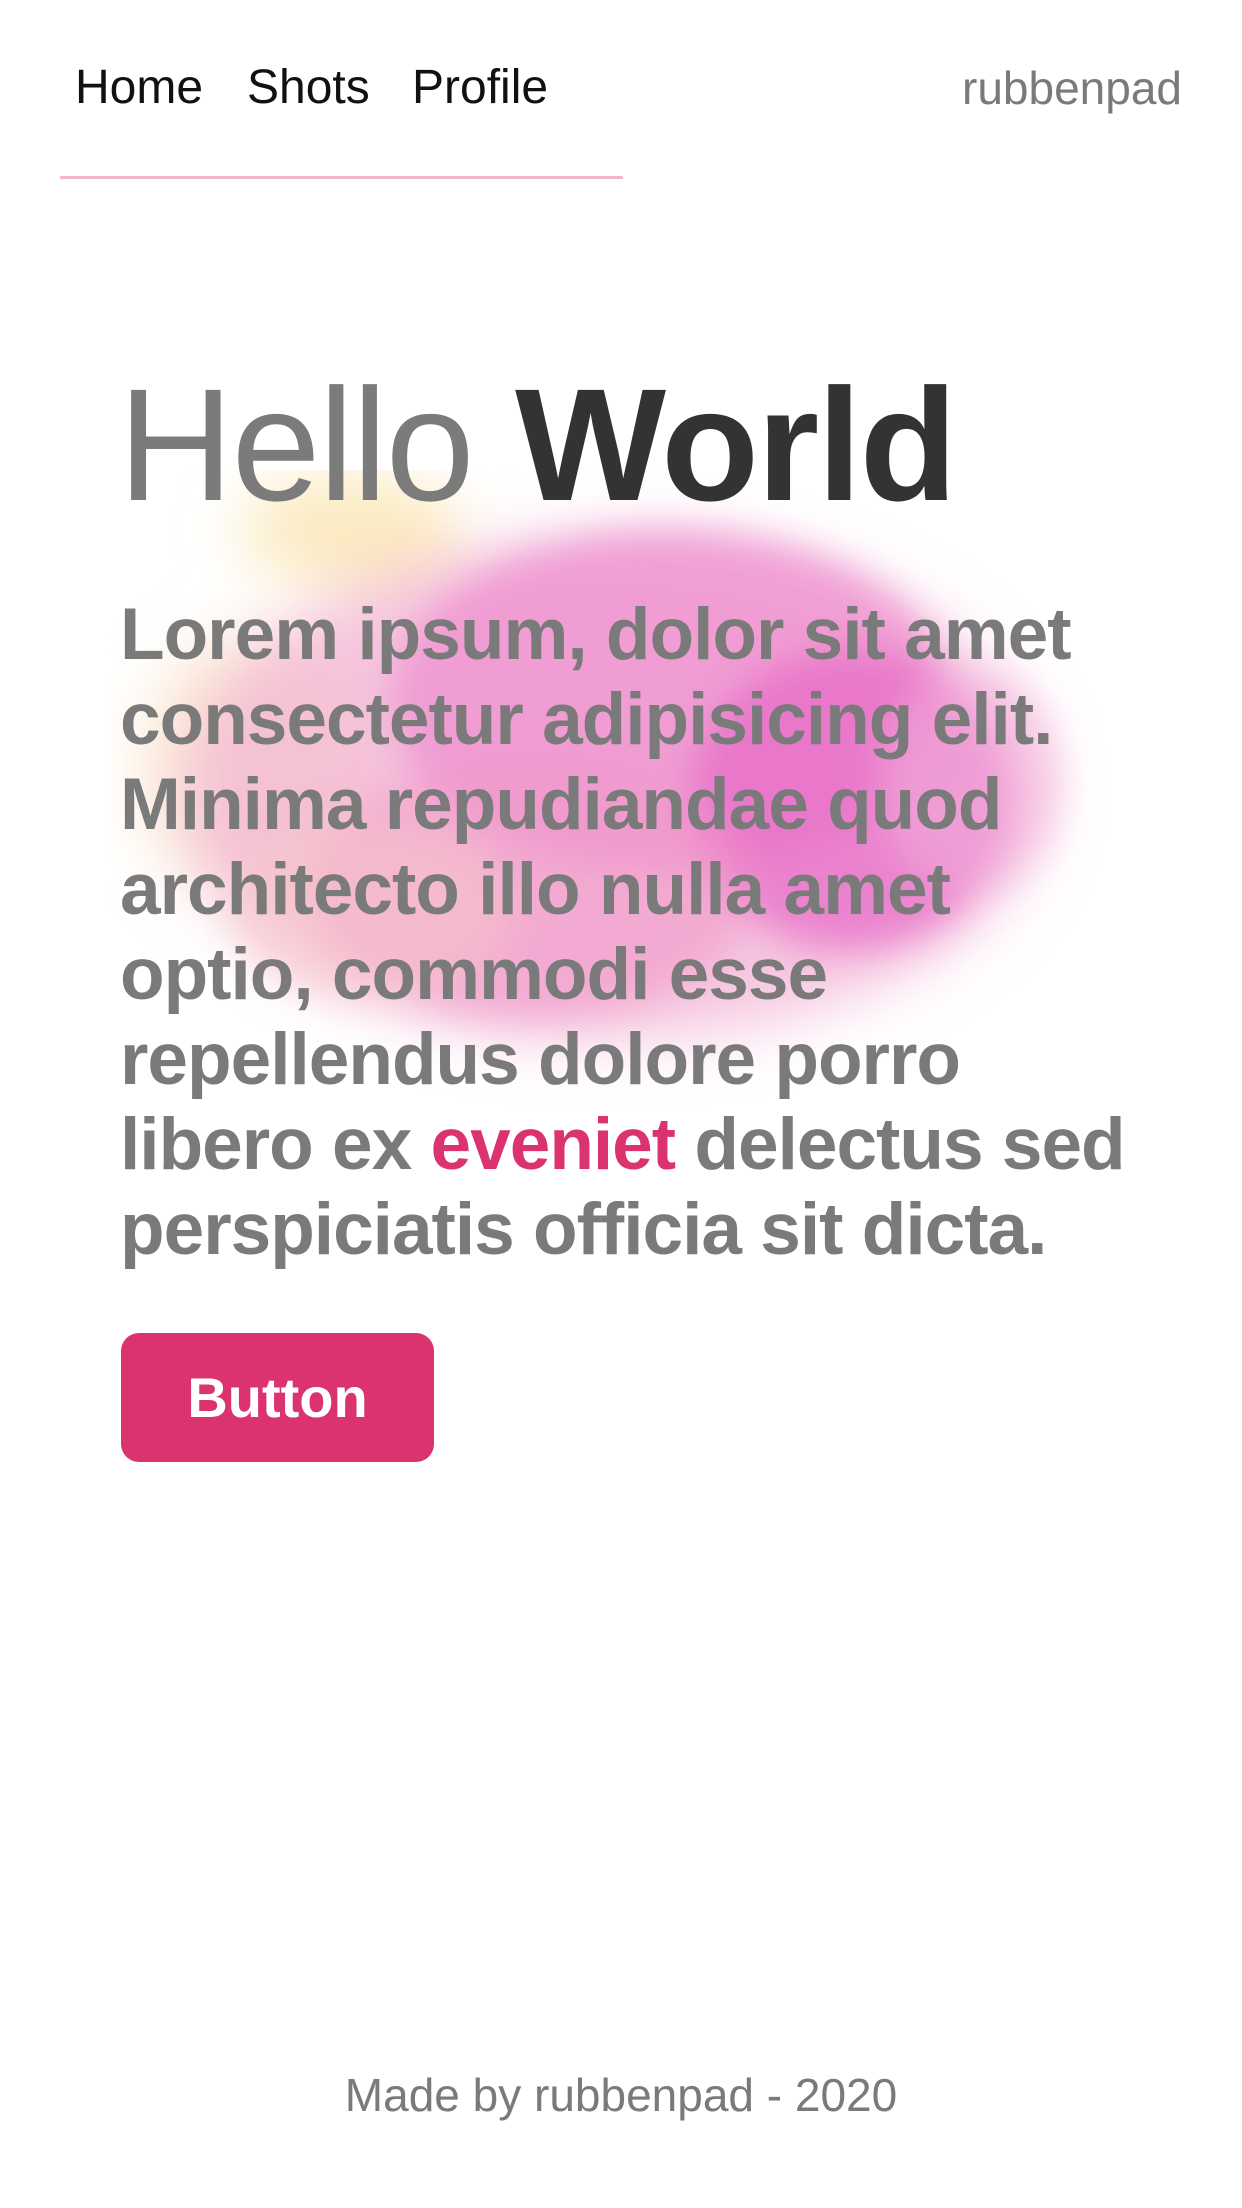 The height and width of the screenshot is (2208, 1242). What do you see at coordinates (480, 88) in the screenshot?
I see `nav-link-profile: Profile` at bounding box center [480, 88].